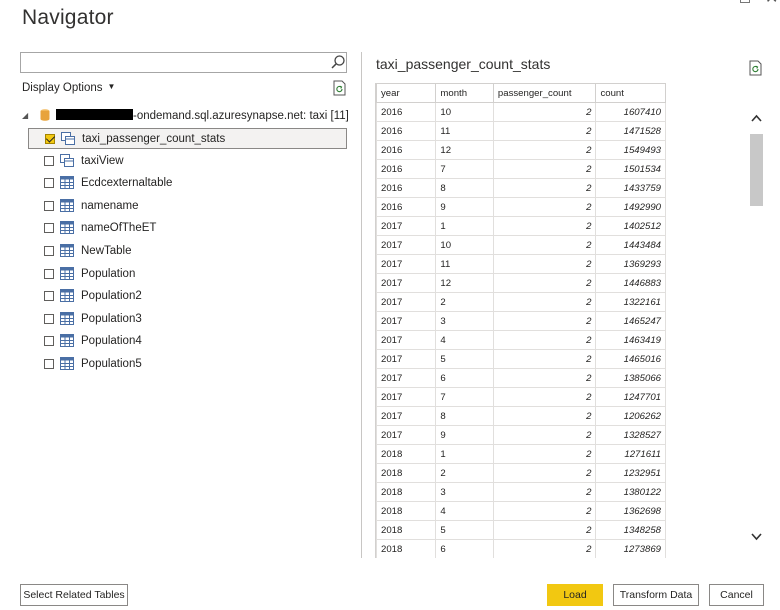 The height and width of the screenshot is (610, 780). Describe the element at coordinates (630, 416) in the screenshot. I see `table-cell: 1206262` at that location.